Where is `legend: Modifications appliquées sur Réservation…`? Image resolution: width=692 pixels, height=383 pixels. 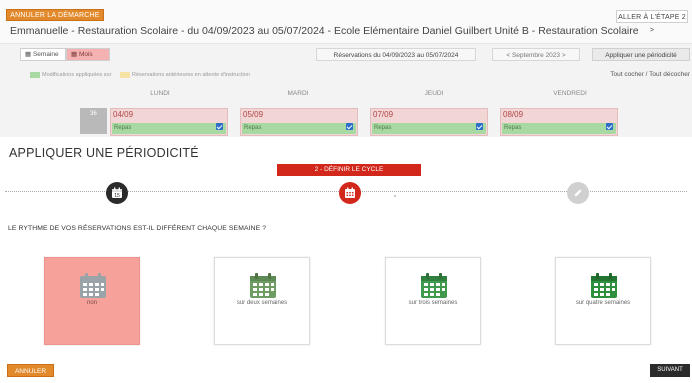 legend: Modifications appliquées sur Réservation… is located at coordinates (346, 75).